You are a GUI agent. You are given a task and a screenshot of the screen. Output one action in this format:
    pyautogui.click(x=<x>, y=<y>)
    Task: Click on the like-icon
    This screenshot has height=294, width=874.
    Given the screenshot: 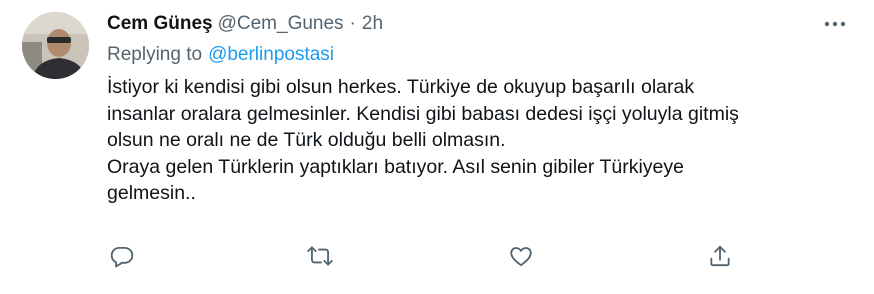 What is the action you would take?
    pyautogui.click(x=521, y=257)
    